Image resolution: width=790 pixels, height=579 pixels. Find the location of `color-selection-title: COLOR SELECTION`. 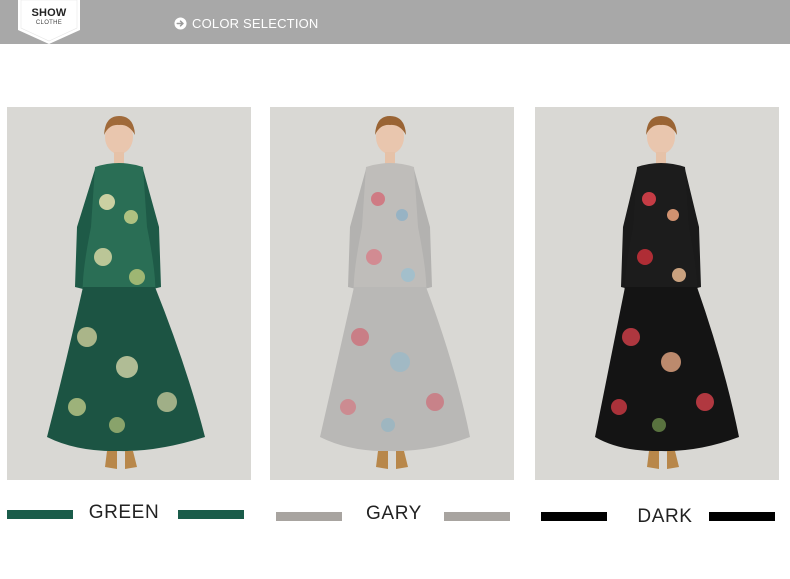

color-selection-title: COLOR SELECTION is located at coordinates (255, 23).